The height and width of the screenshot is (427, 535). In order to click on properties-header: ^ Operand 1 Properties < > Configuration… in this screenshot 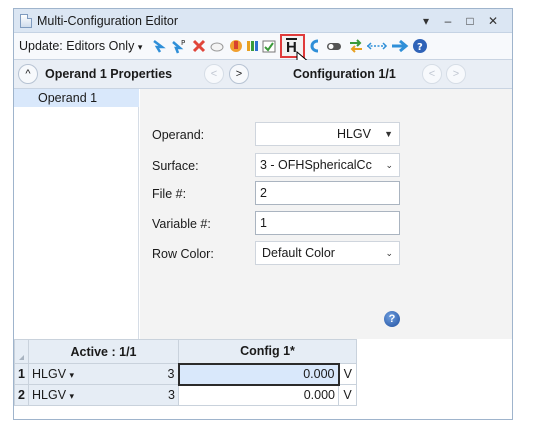, I will do `click(263, 74)`.